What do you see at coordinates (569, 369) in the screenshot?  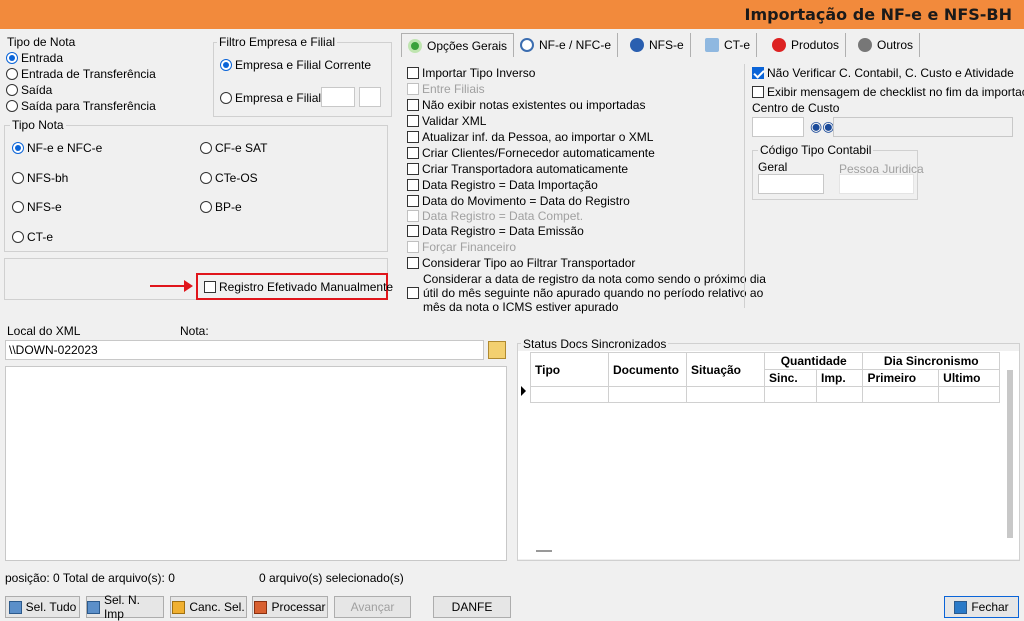 I see `col-tipo: Tipo` at bounding box center [569, 369].